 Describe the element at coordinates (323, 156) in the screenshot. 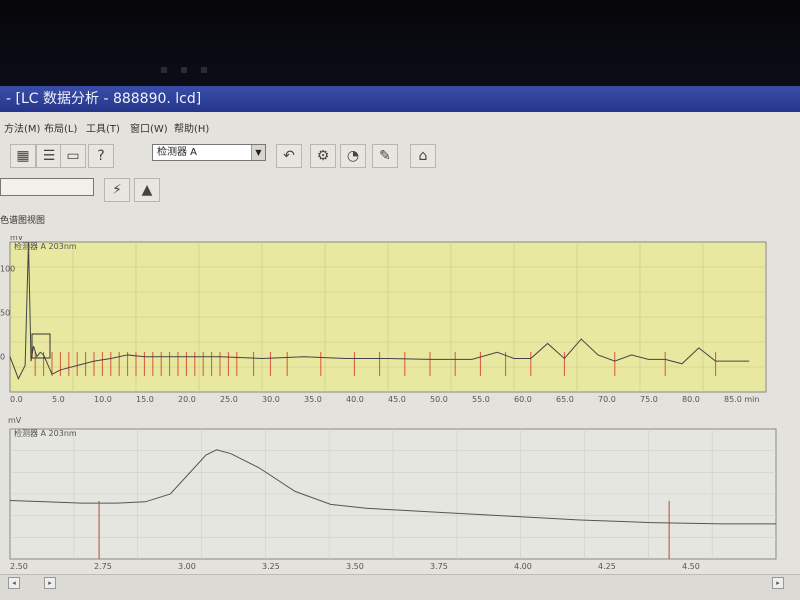

I see `peak-table-icon: ⚙` at that location.